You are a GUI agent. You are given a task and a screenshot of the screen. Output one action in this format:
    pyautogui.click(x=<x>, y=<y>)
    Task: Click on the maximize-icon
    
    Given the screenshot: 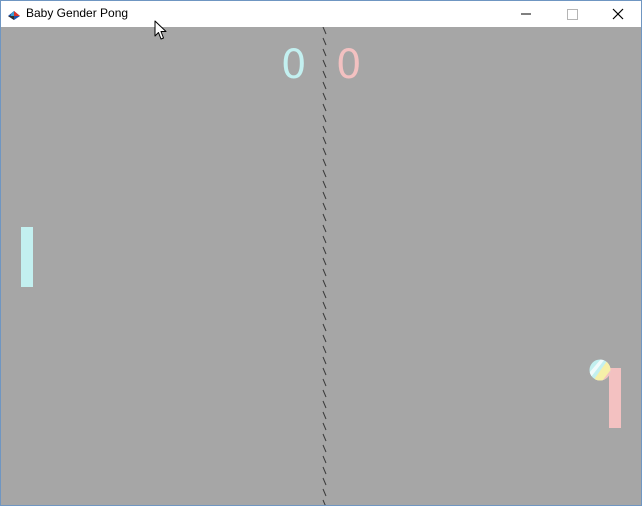 What is the action you would take?
    pyautogui.click(x=572, y=14)
    